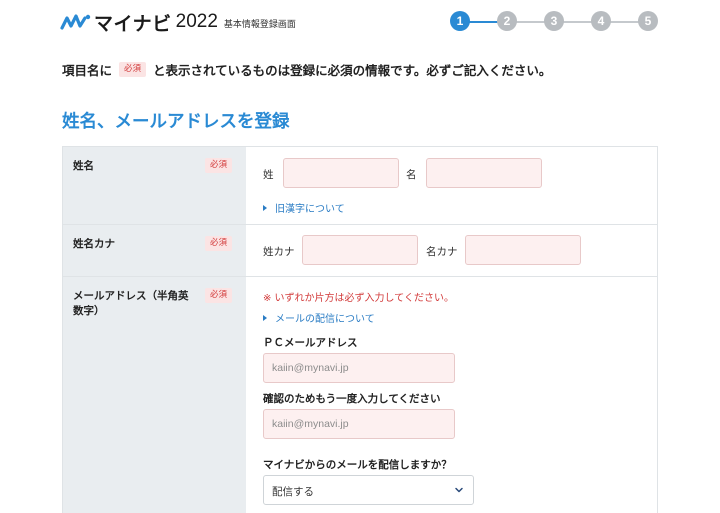 Image resolution: width=720 pixels, height=513 pixels. I want to click on mynavi-logo: マイナビ 2022 基本情報登録画面, so click(178, 22).